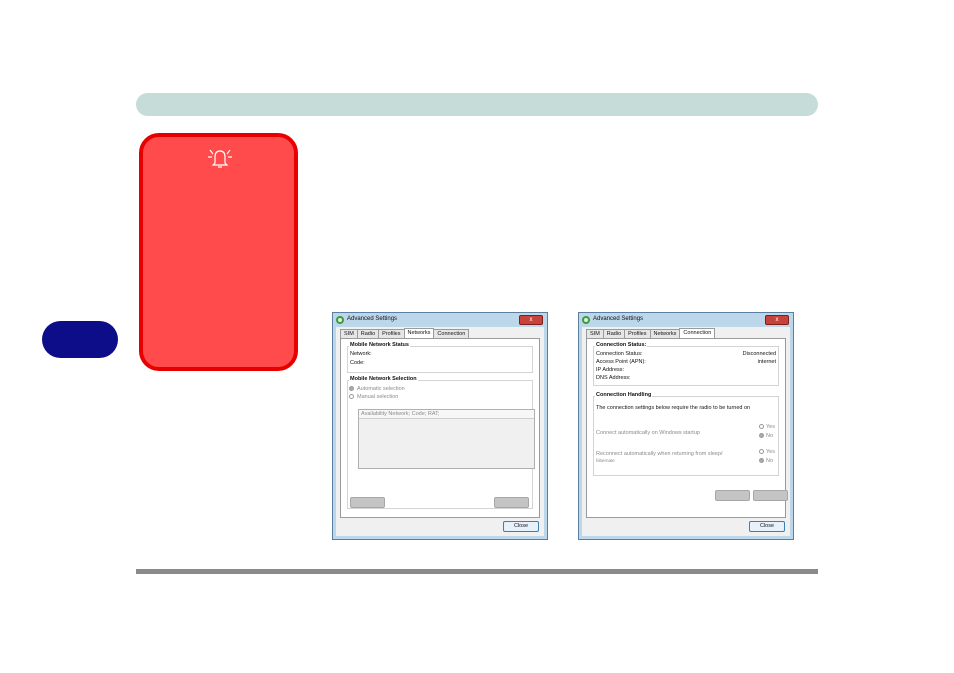  Describe the element at coordinates (605, 460) in the screenshot. I see `reconnect-on-resume-label-cont: hibernate` at that location.